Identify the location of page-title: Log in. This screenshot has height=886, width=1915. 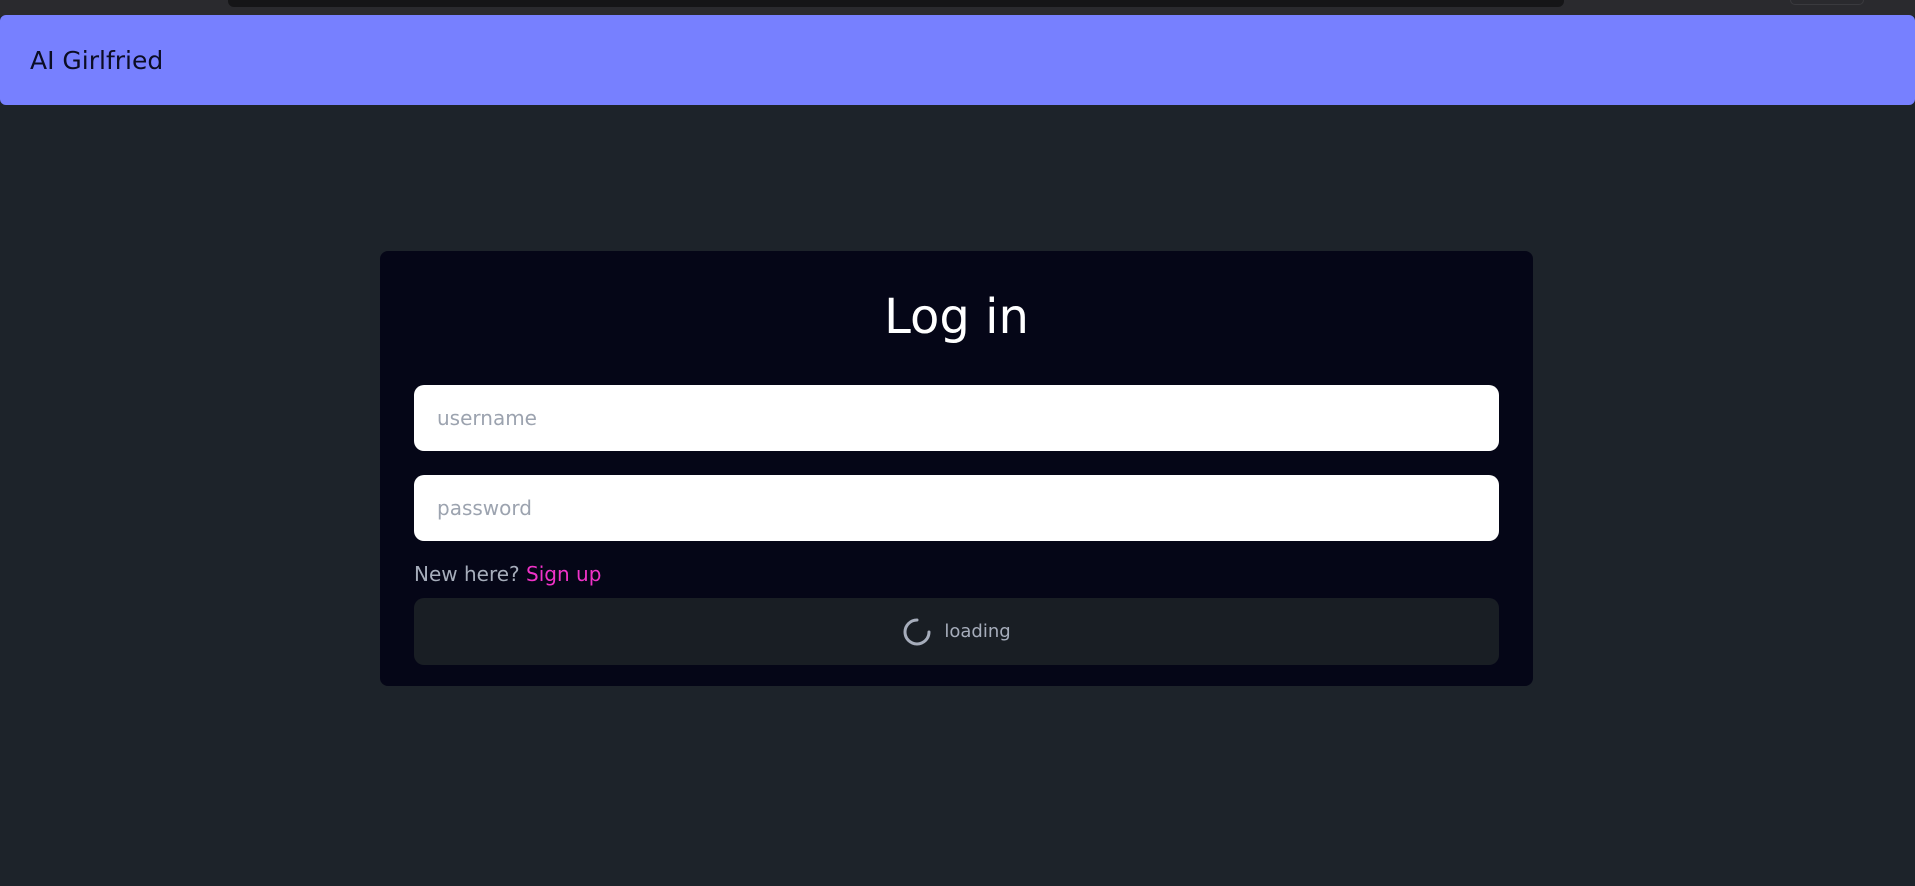
(956, 317).